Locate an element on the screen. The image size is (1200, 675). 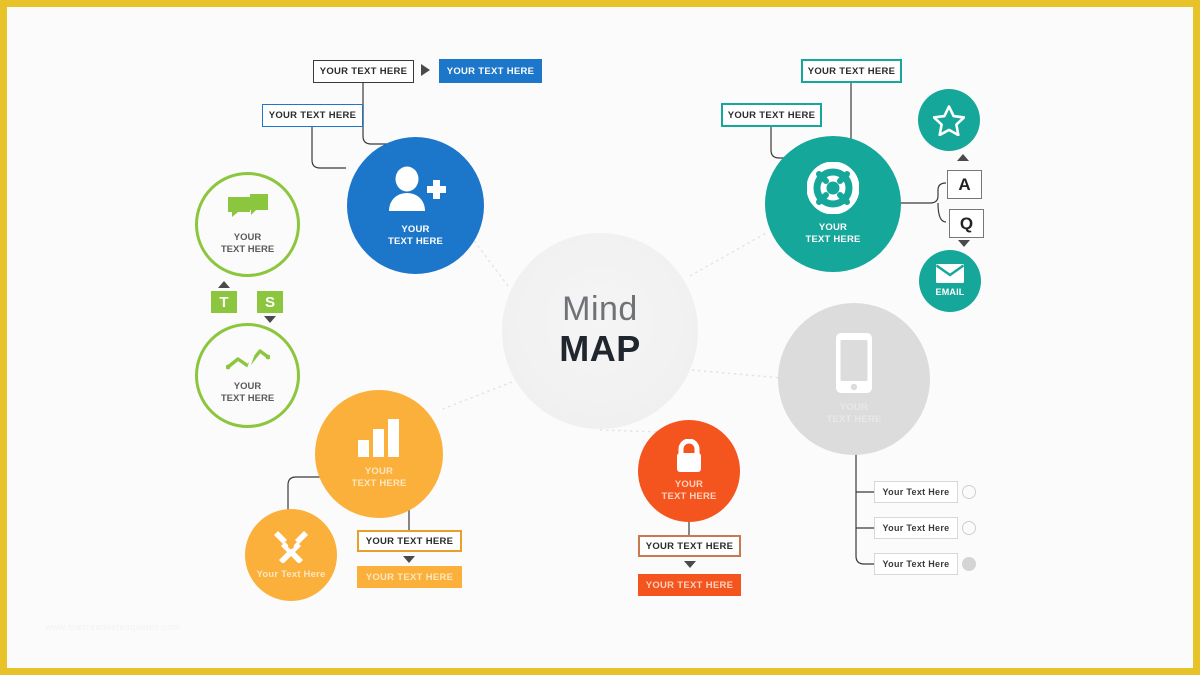
gray-item-3: Your Text Here is located at coordinates (916, 564).